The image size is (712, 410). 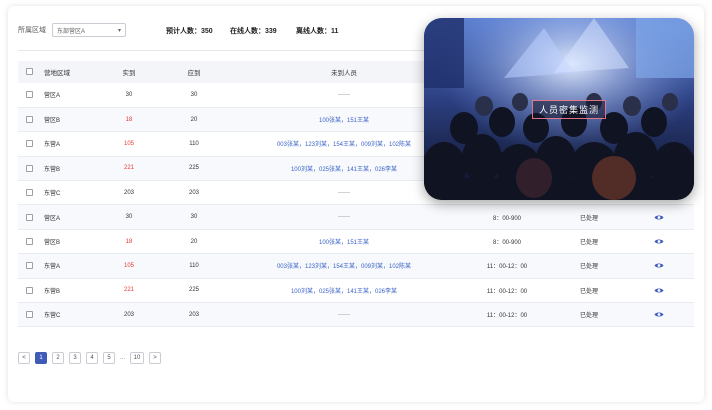 What do you see at coordinates (41, 358) in the screenshot?
I see `page-button-1: 1` at bounding box center [41, 358].